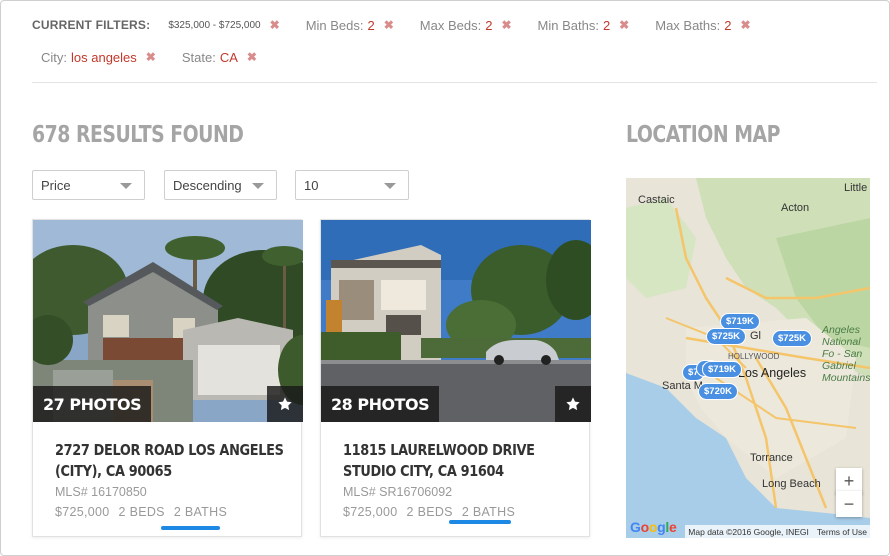 The width and height of the screenshot is (890, 556). Describe the element at coordinates (54, 57) in the screenshot. I see `filter-city-label: City:` at that location.